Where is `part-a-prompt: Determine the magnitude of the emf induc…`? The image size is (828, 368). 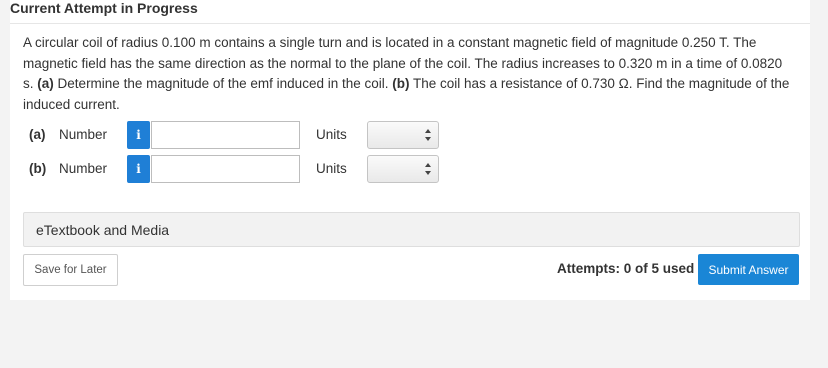
part-a-prompt: Determine the magnitude of the emf induc… is located at coordinates (223, 83).